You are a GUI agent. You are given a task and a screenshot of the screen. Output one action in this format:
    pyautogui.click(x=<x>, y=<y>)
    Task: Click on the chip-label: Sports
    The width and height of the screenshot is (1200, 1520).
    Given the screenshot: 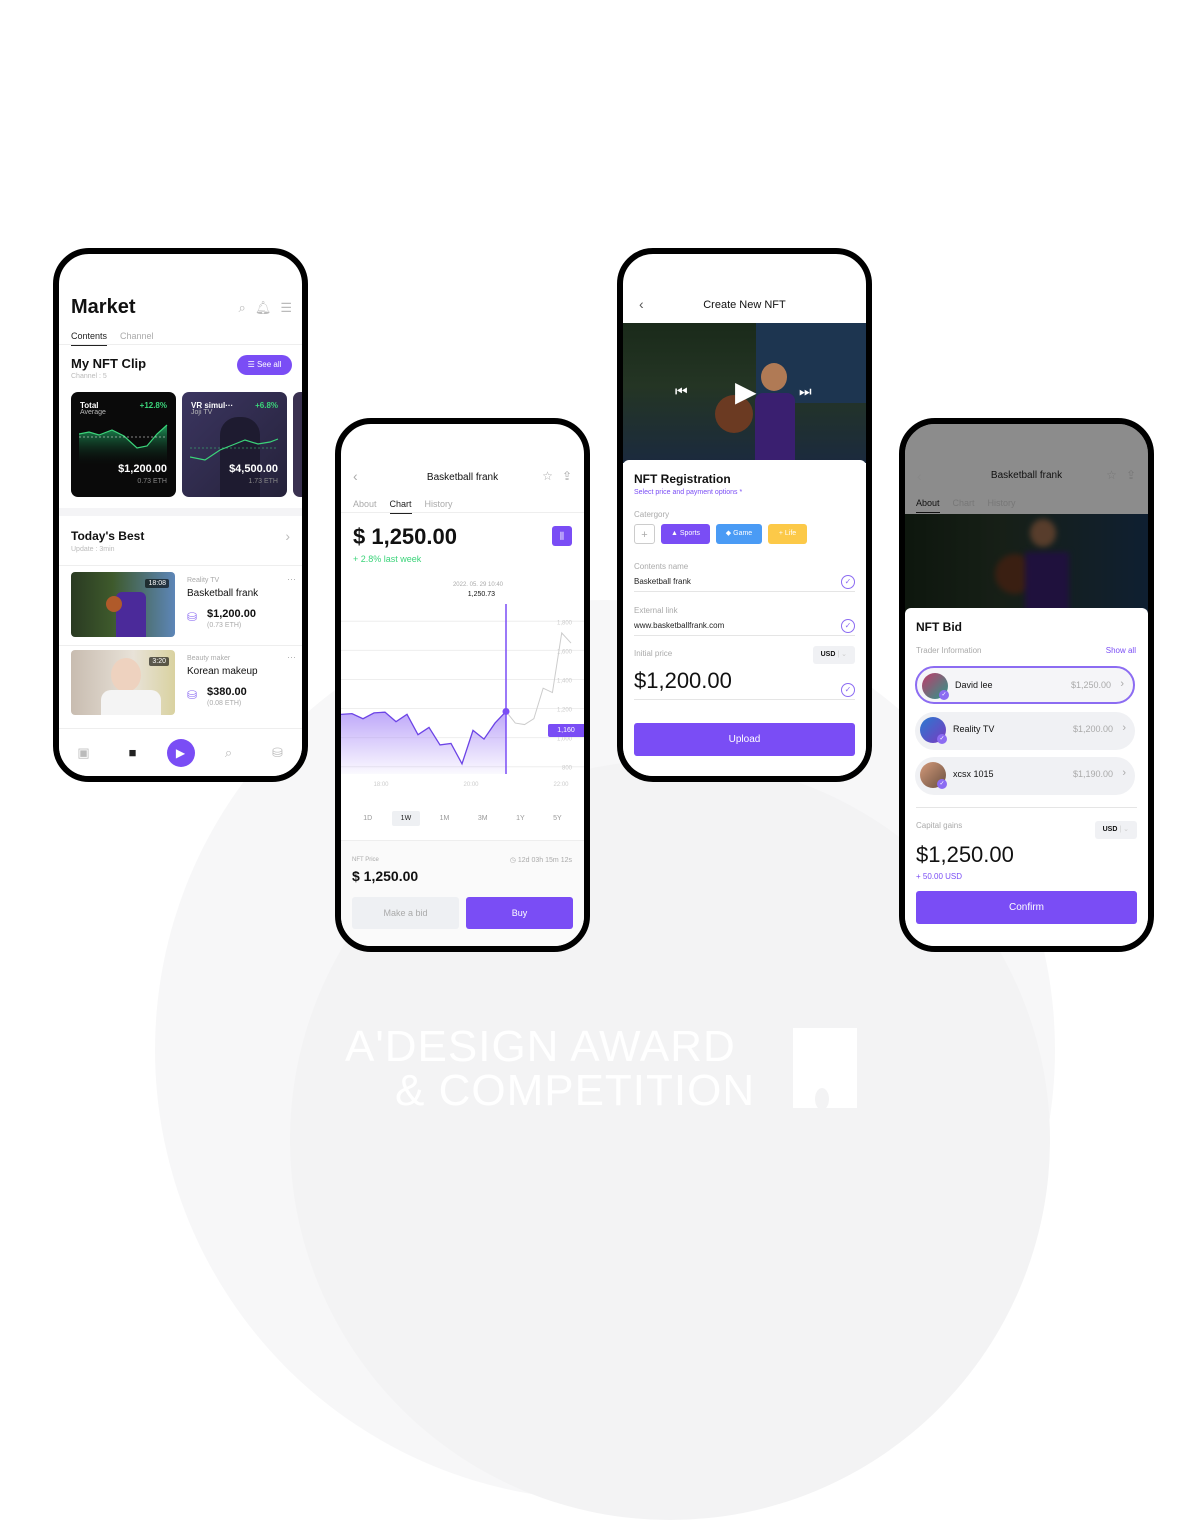 What is the action you would take?
    pyautogui.click(x=690, y=533)
    